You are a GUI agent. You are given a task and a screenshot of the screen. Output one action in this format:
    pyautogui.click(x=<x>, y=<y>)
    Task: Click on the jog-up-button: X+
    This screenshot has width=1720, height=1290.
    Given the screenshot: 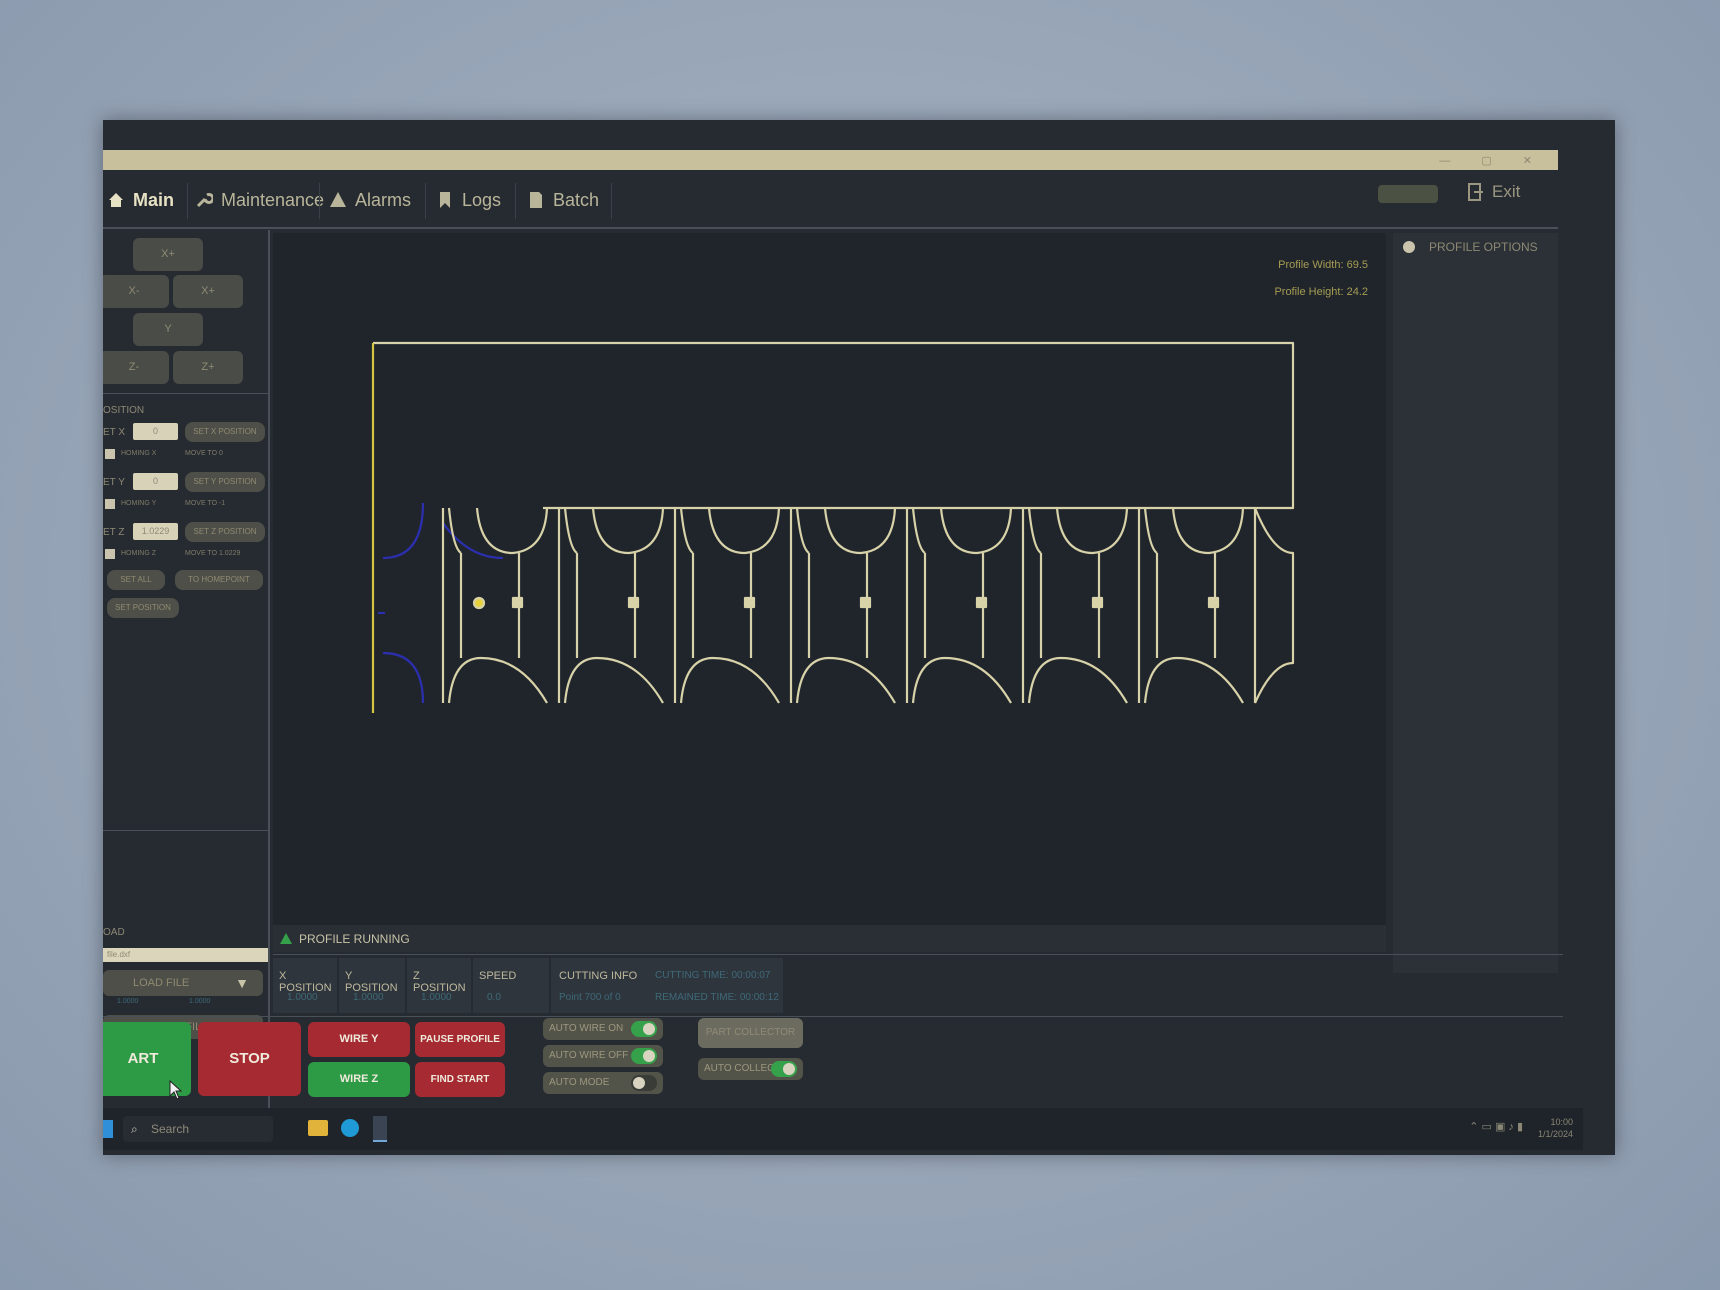 What is the action you would take?
    pyautogui.click(x=168, y=254)
    